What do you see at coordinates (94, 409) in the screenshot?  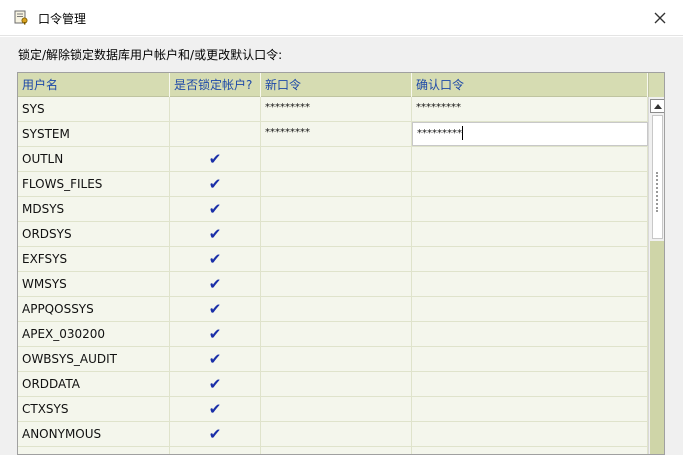 I see `username-cell: CTXSYS` at bounding box center [94, 409].